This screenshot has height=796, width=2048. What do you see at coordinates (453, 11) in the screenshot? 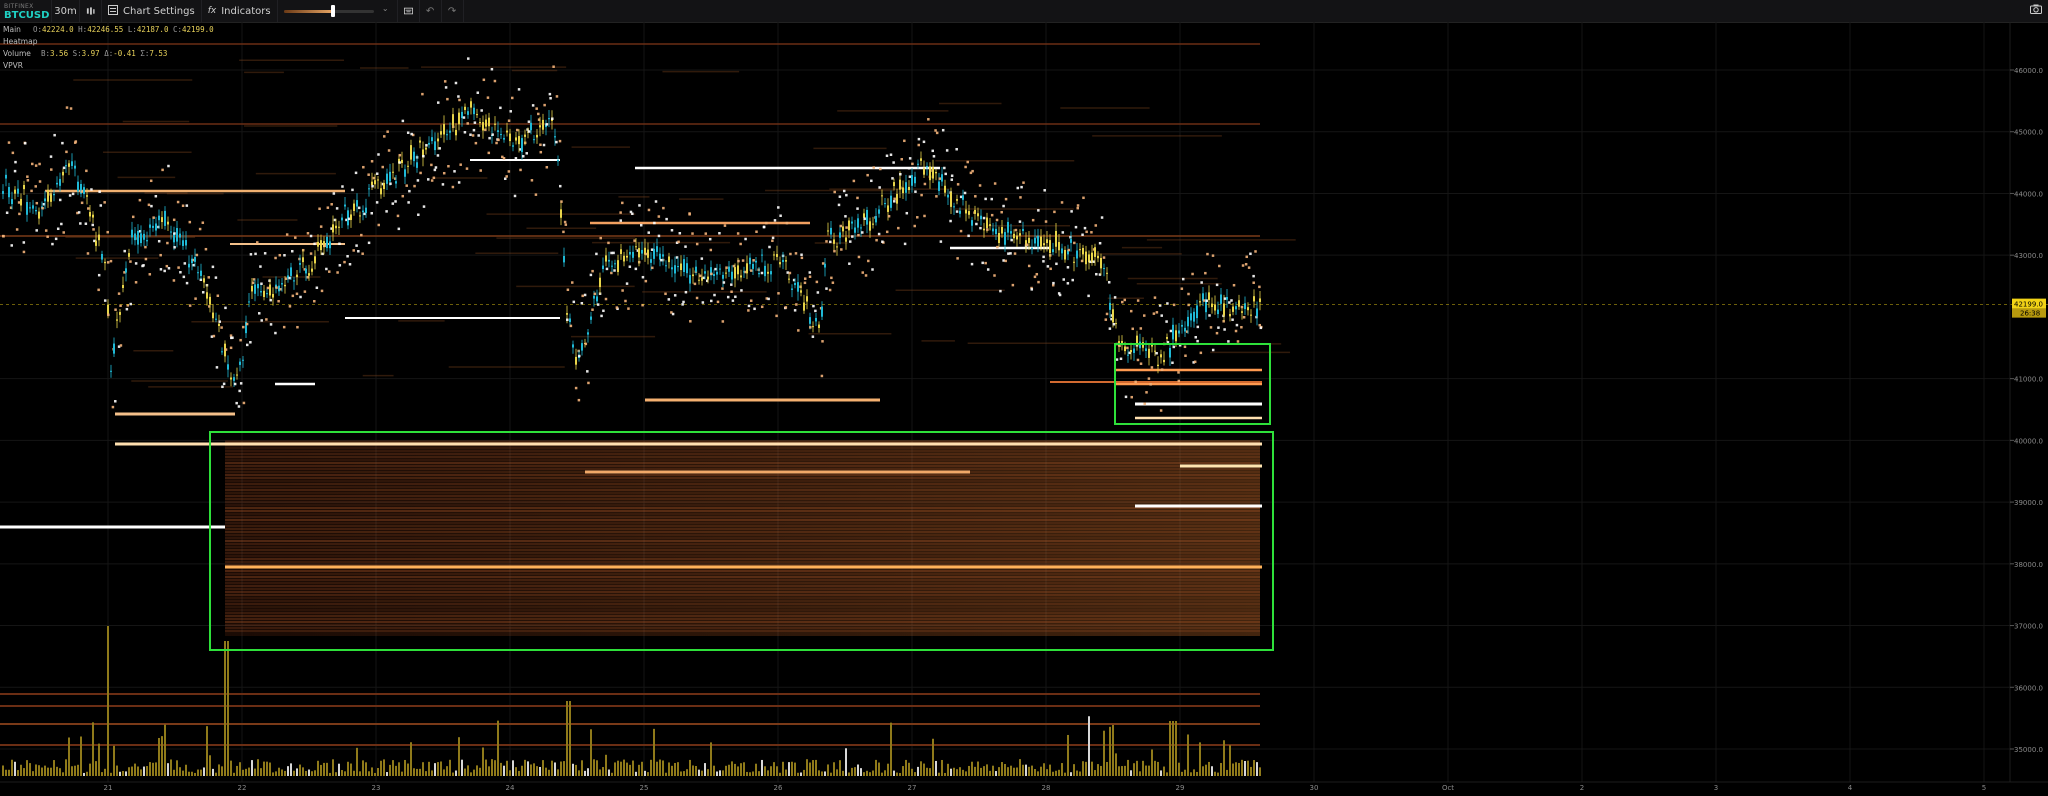
I see `redo-icon: ↷` at bounding box center [453, 11].